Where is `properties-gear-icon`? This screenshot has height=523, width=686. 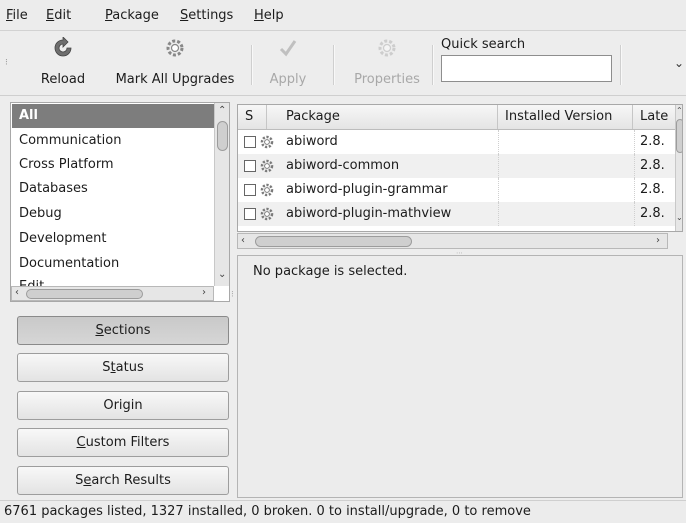
properties-gear-icon is located at coordinates (387, 48).